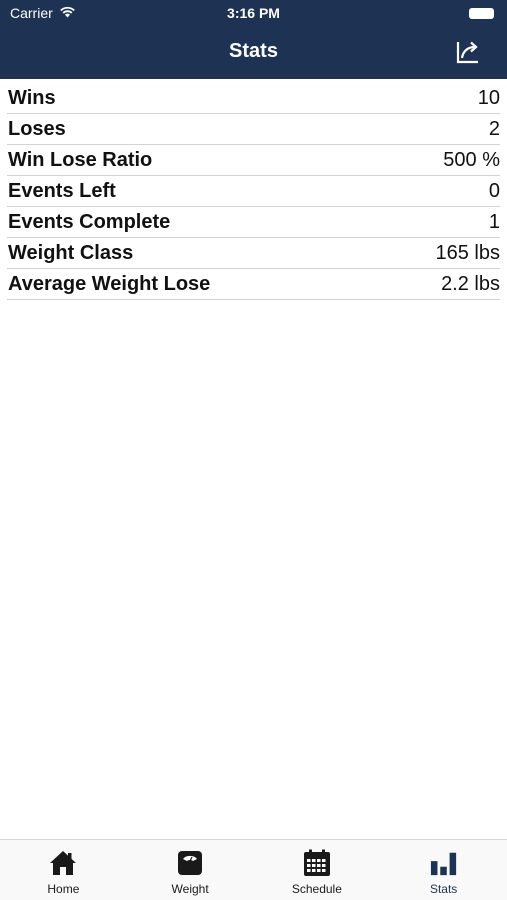  I want to click on tab-weight: Weight, so click(190, 870).